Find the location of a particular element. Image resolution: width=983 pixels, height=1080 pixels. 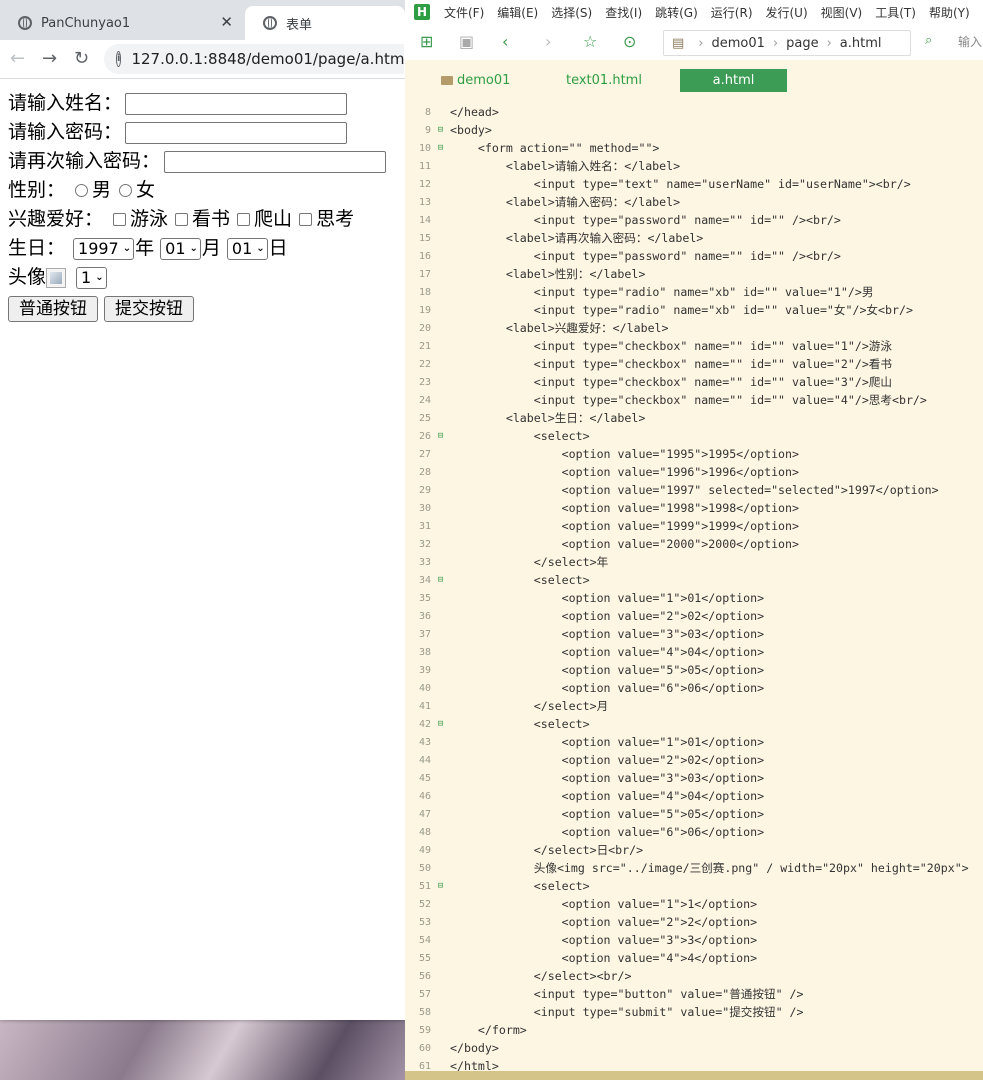

code-line: 45 <option value="3">03</option> is located at coordinates (694, 778).